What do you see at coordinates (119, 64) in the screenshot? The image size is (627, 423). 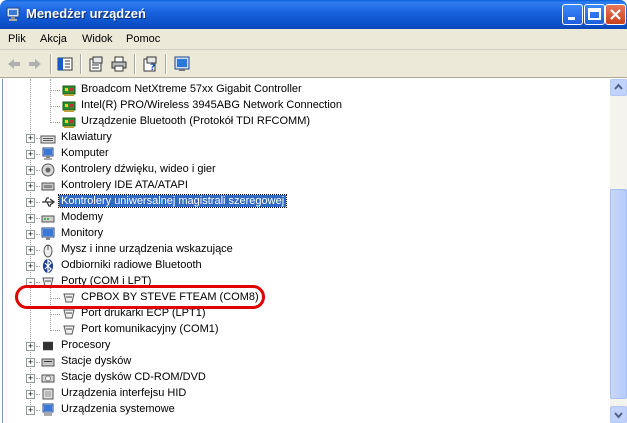 I see `print-icon` at bounding box center [119, 64].